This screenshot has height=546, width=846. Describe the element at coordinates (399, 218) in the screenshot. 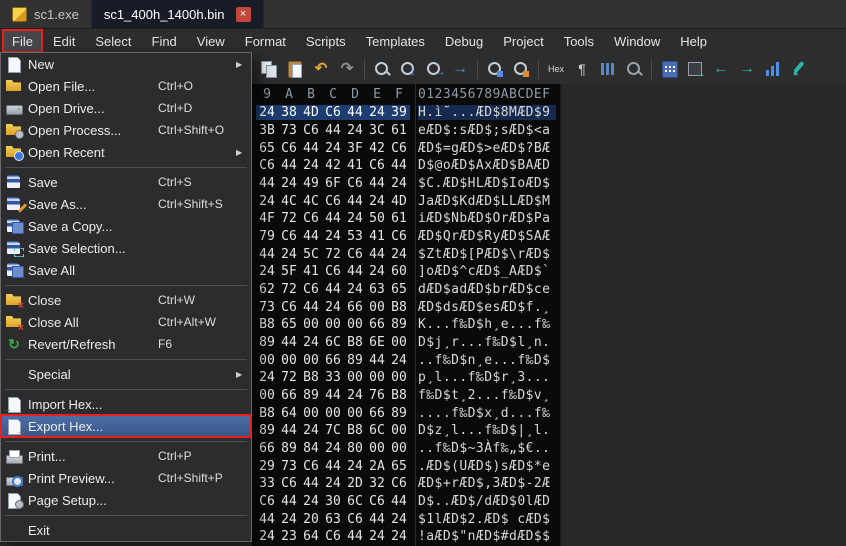

I see `hex-byte: 61` at that location.